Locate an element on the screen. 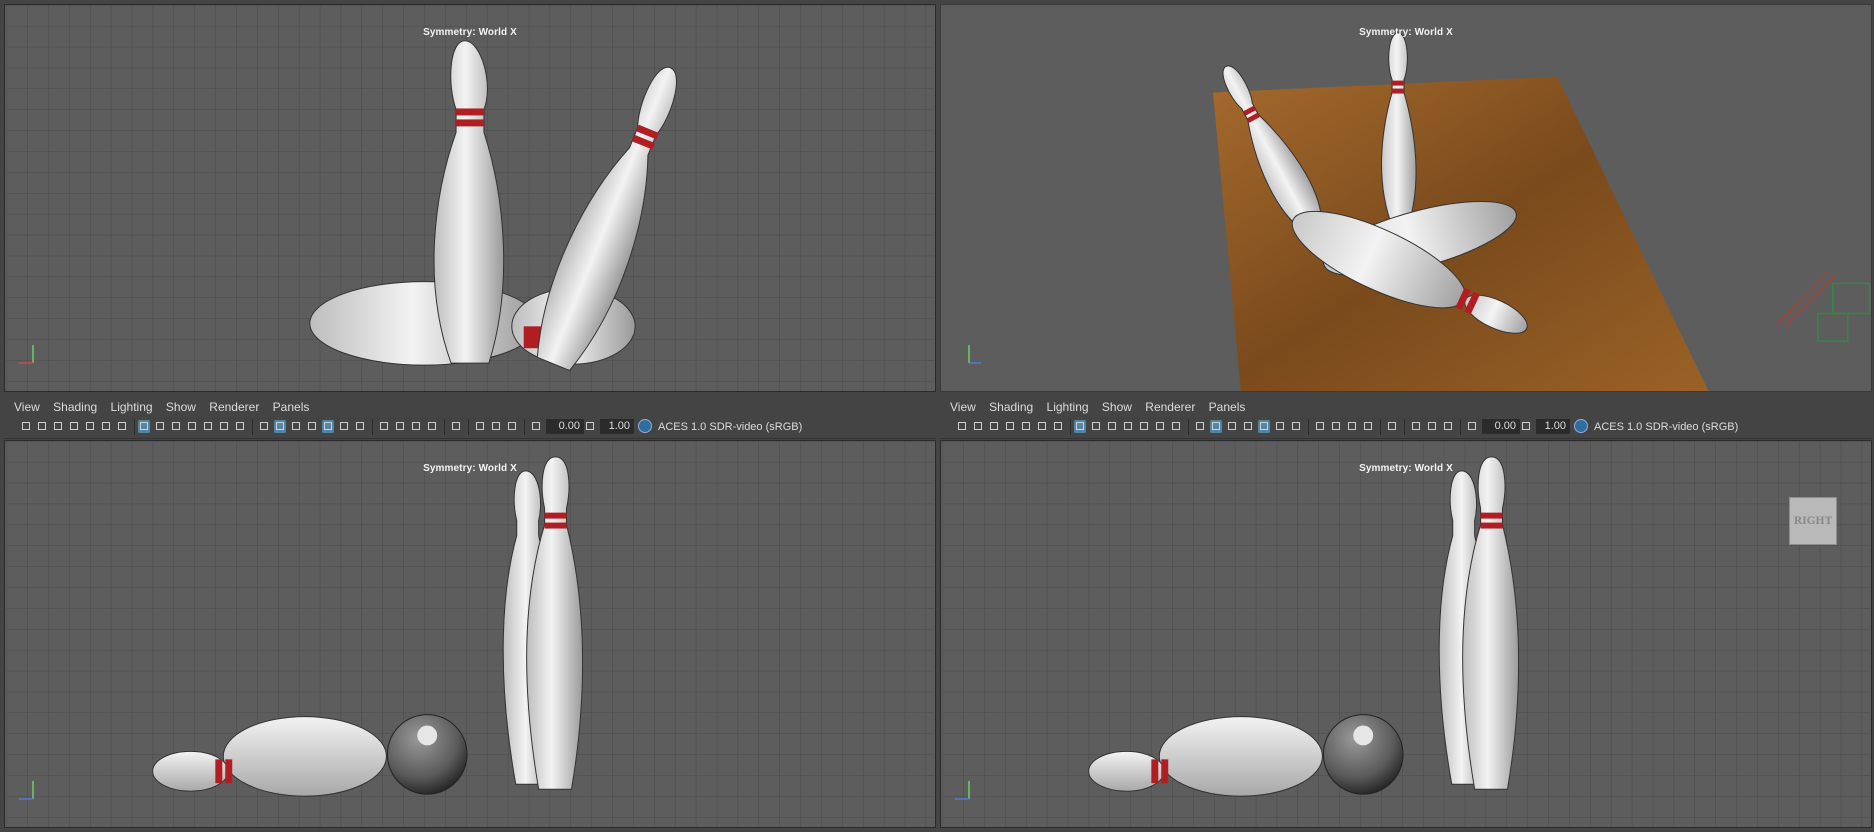 The width and height of the screenshot is (1874, 832). toolbar-right: 0.00 1.00 ACES 1.0 SDR-video (sRGB) is located at coordinates (1406, 427).